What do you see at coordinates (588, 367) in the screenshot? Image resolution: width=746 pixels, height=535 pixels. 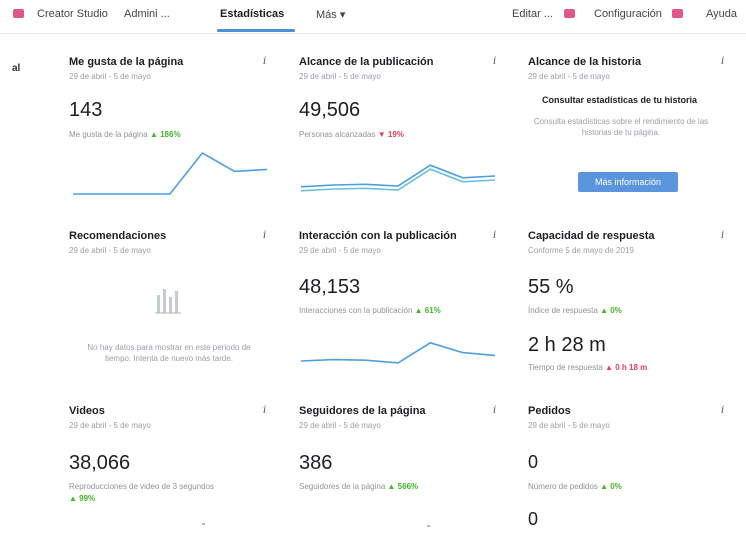 I see `response-time-subtitle: Tiempo de respuesta ▲ 0 h 18 m` at bounding box center [588, 367].